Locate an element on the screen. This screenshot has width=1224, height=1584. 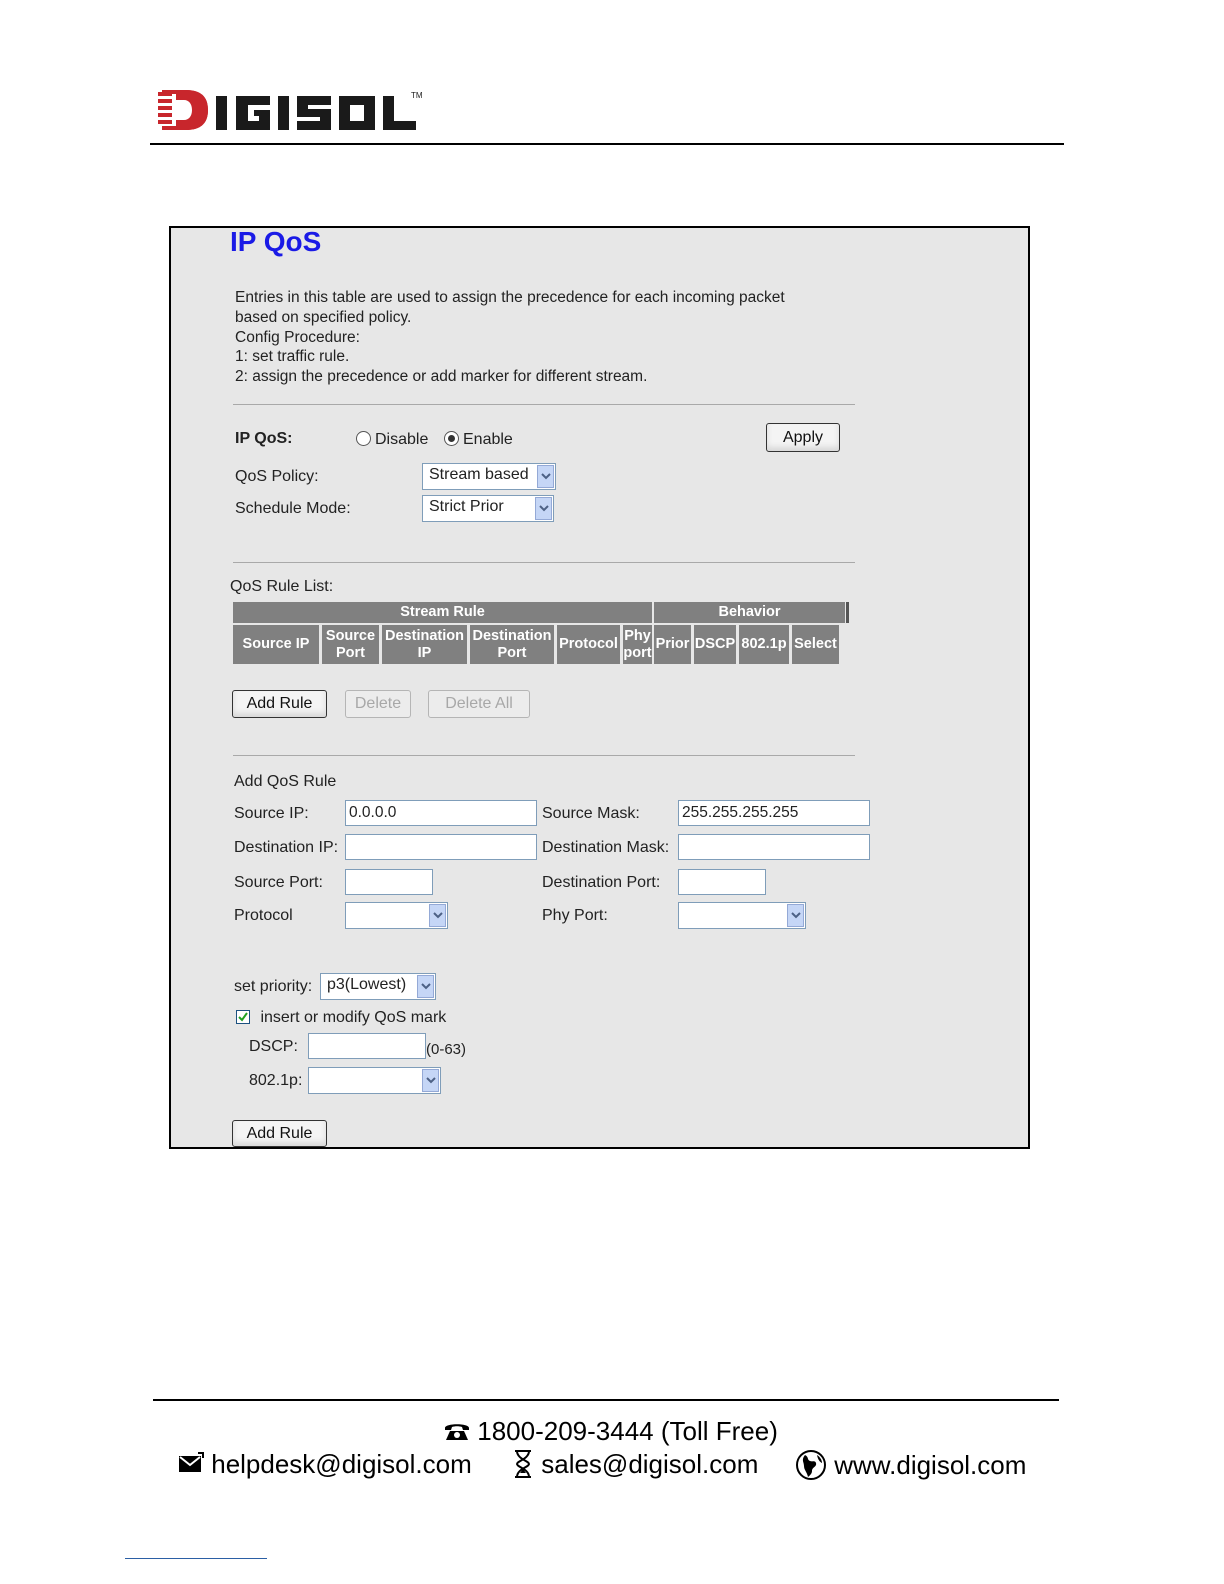
priority-select: p3(Lowest) is located at coordinates (378, 986).